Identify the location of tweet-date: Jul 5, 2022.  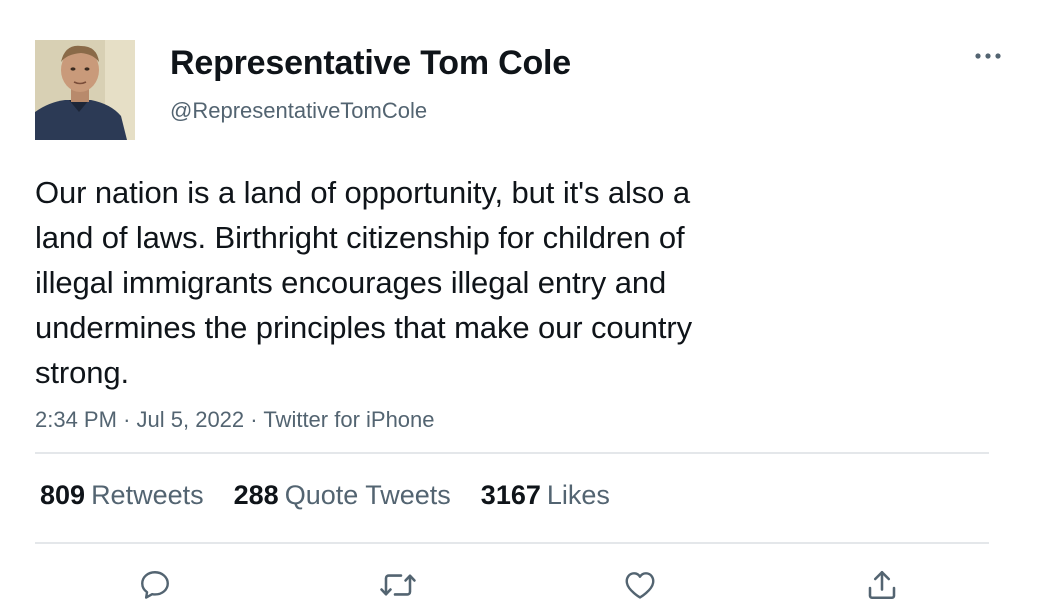
(191, 419).